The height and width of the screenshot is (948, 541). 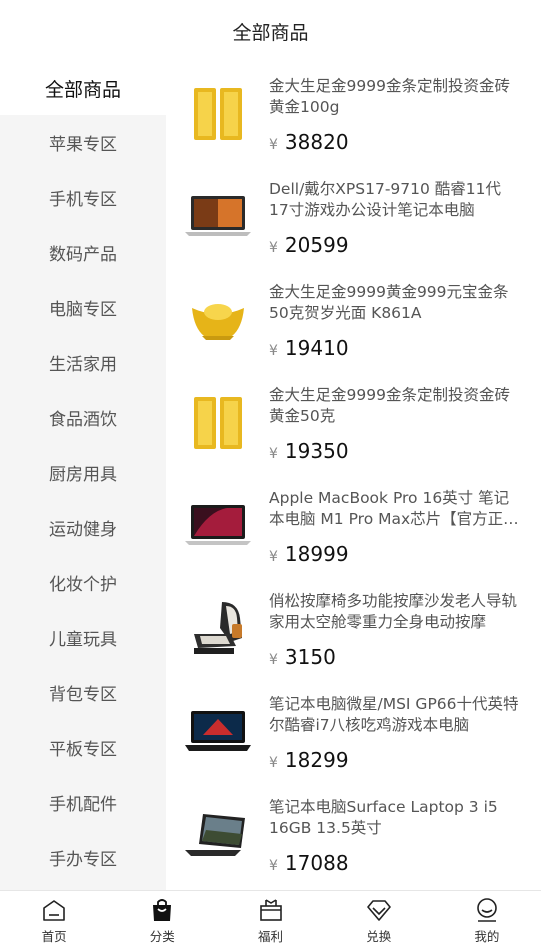 What do you see at coordinates (316, 348) in the screenshot?
I see `price-value: 19410` at bounding box center [316, 348].